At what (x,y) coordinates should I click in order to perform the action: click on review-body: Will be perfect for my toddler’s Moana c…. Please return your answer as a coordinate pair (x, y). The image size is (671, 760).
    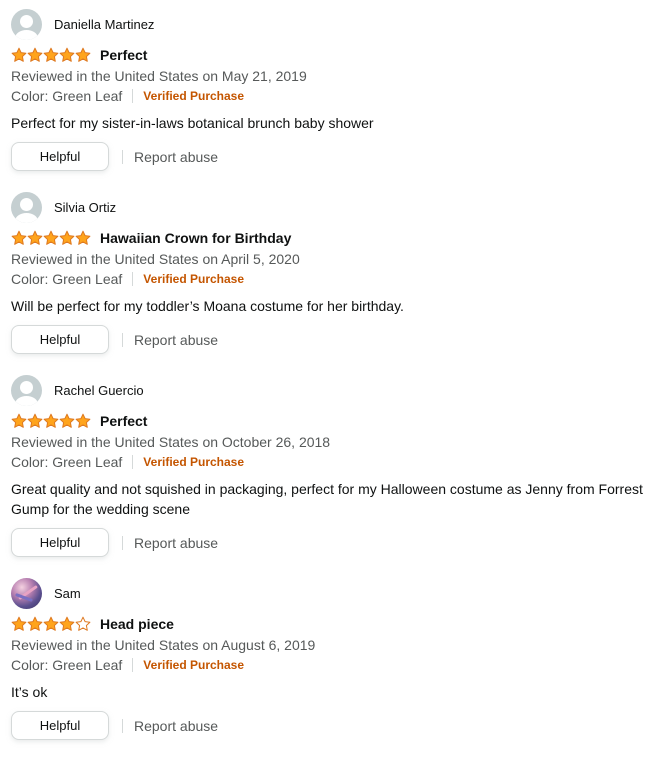
    Looking at the image, I should click on (207, 306).